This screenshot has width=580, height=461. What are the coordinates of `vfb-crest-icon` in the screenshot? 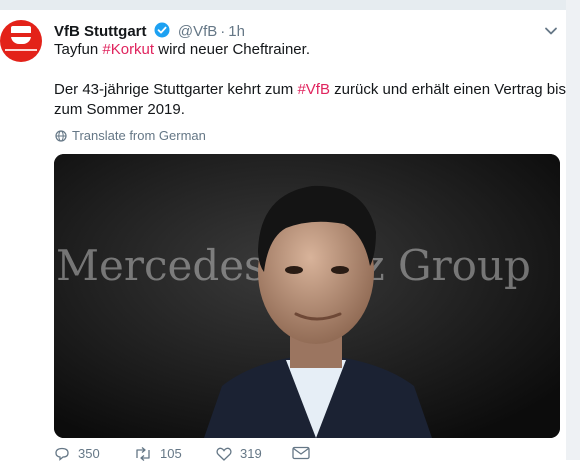 It's located at (21, 35).